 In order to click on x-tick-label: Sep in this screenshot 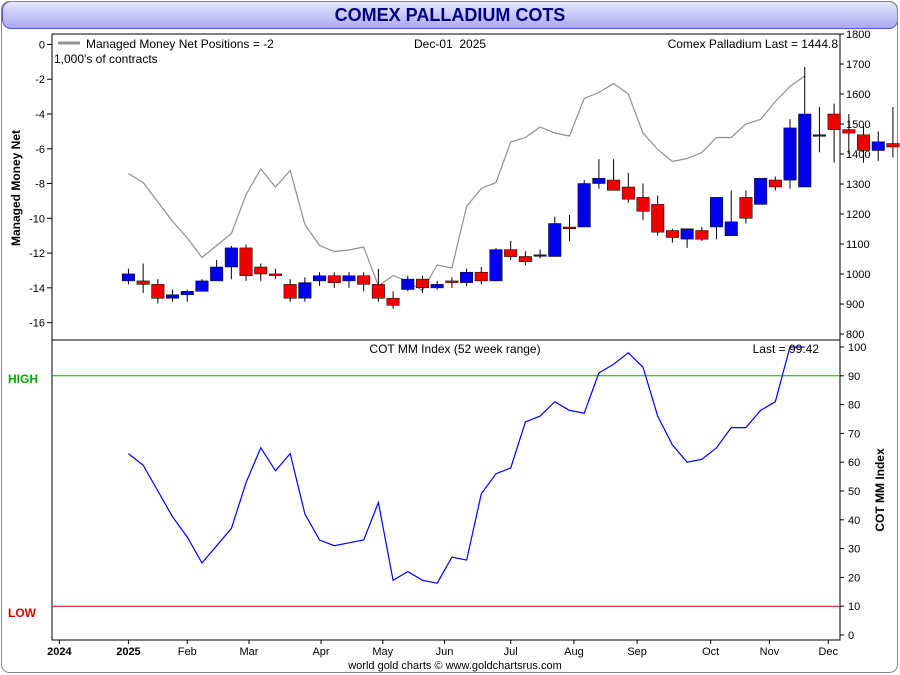, I will do `click(637, 652)`.